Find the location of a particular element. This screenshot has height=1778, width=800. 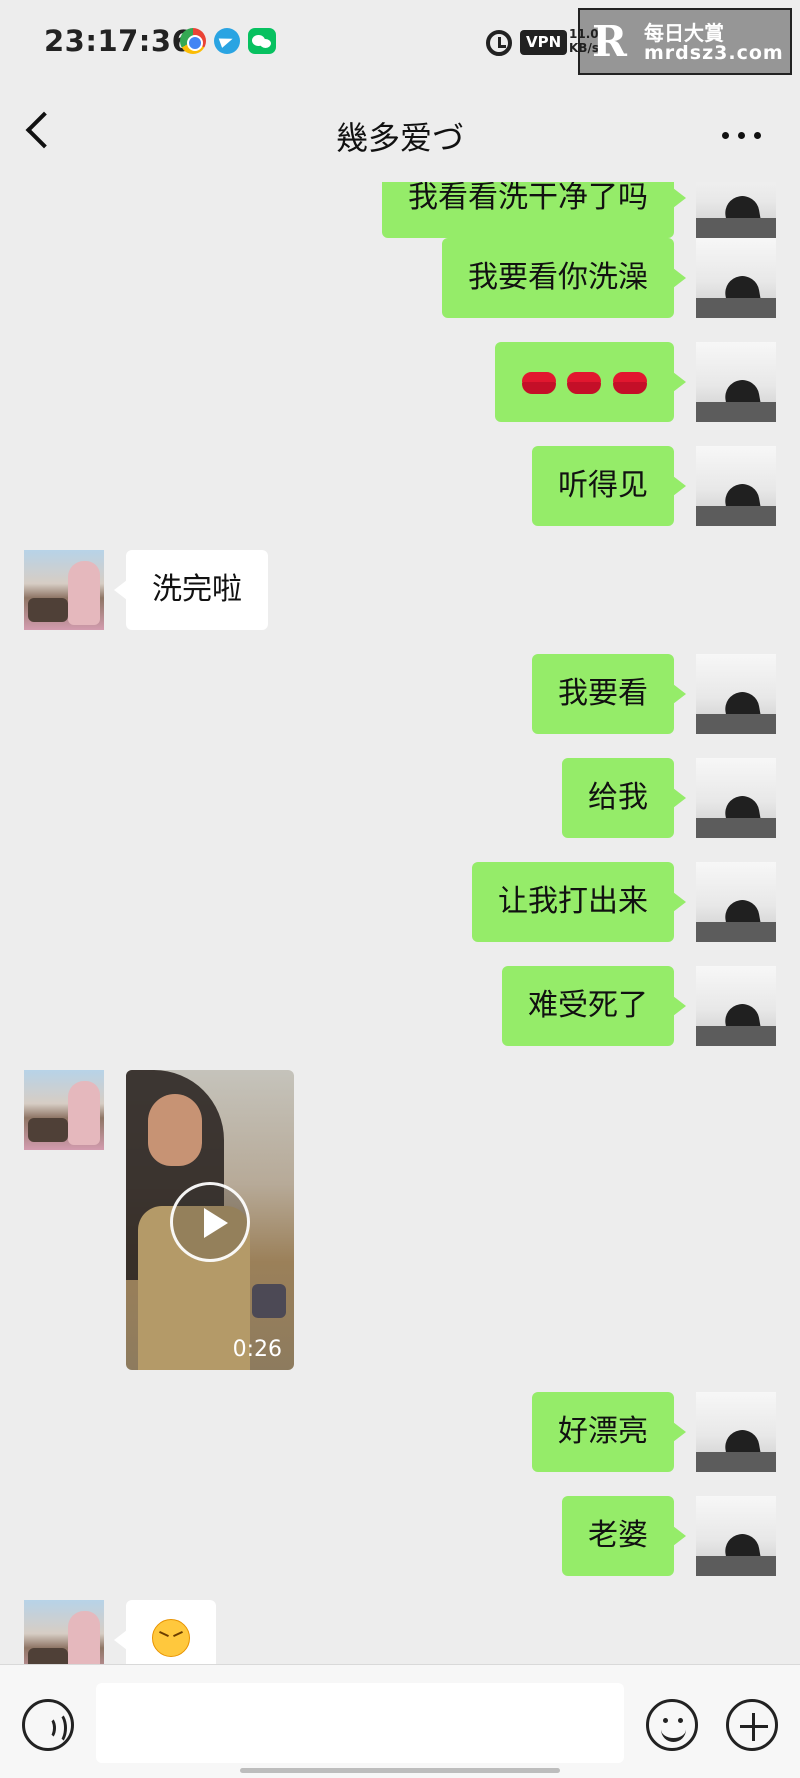

status-bar: 23:17:36 VPN 11.0 KB/s R 每日大賞 mrdsz3.com is located at coordinates (400, 43).